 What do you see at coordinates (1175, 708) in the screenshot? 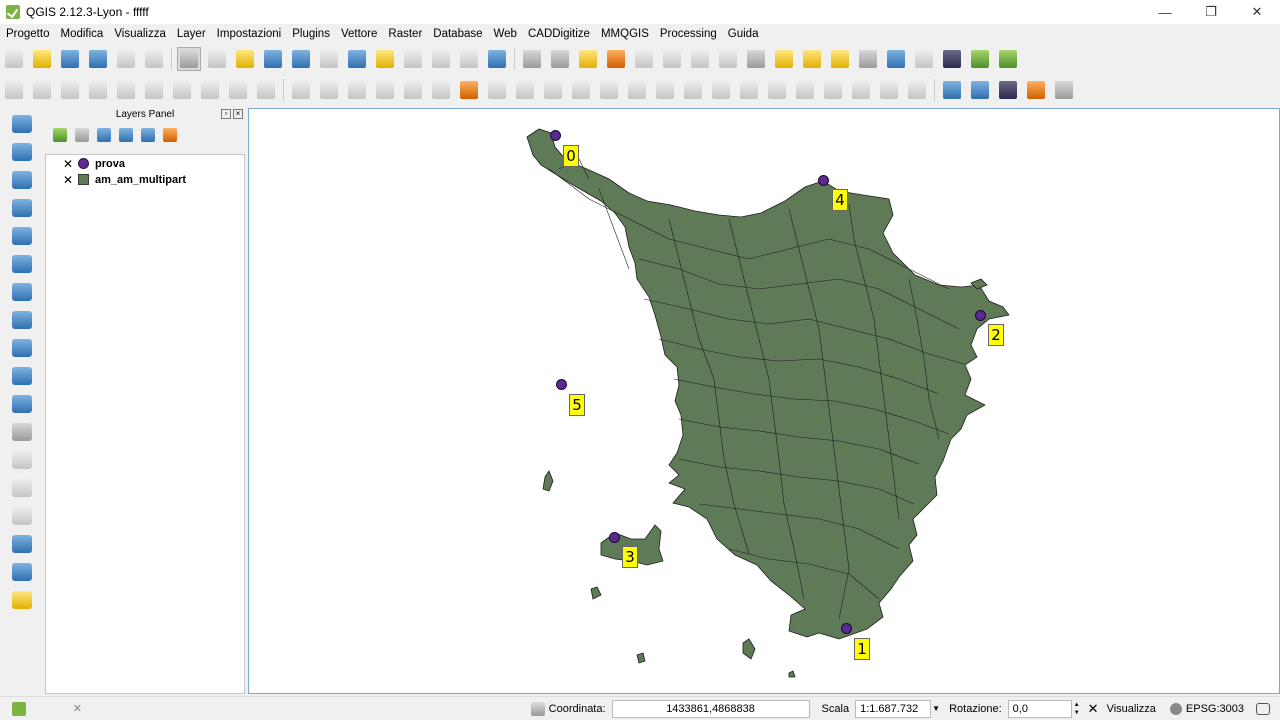
I see `crs-globe-icon` at bounding box center [1175, 708].